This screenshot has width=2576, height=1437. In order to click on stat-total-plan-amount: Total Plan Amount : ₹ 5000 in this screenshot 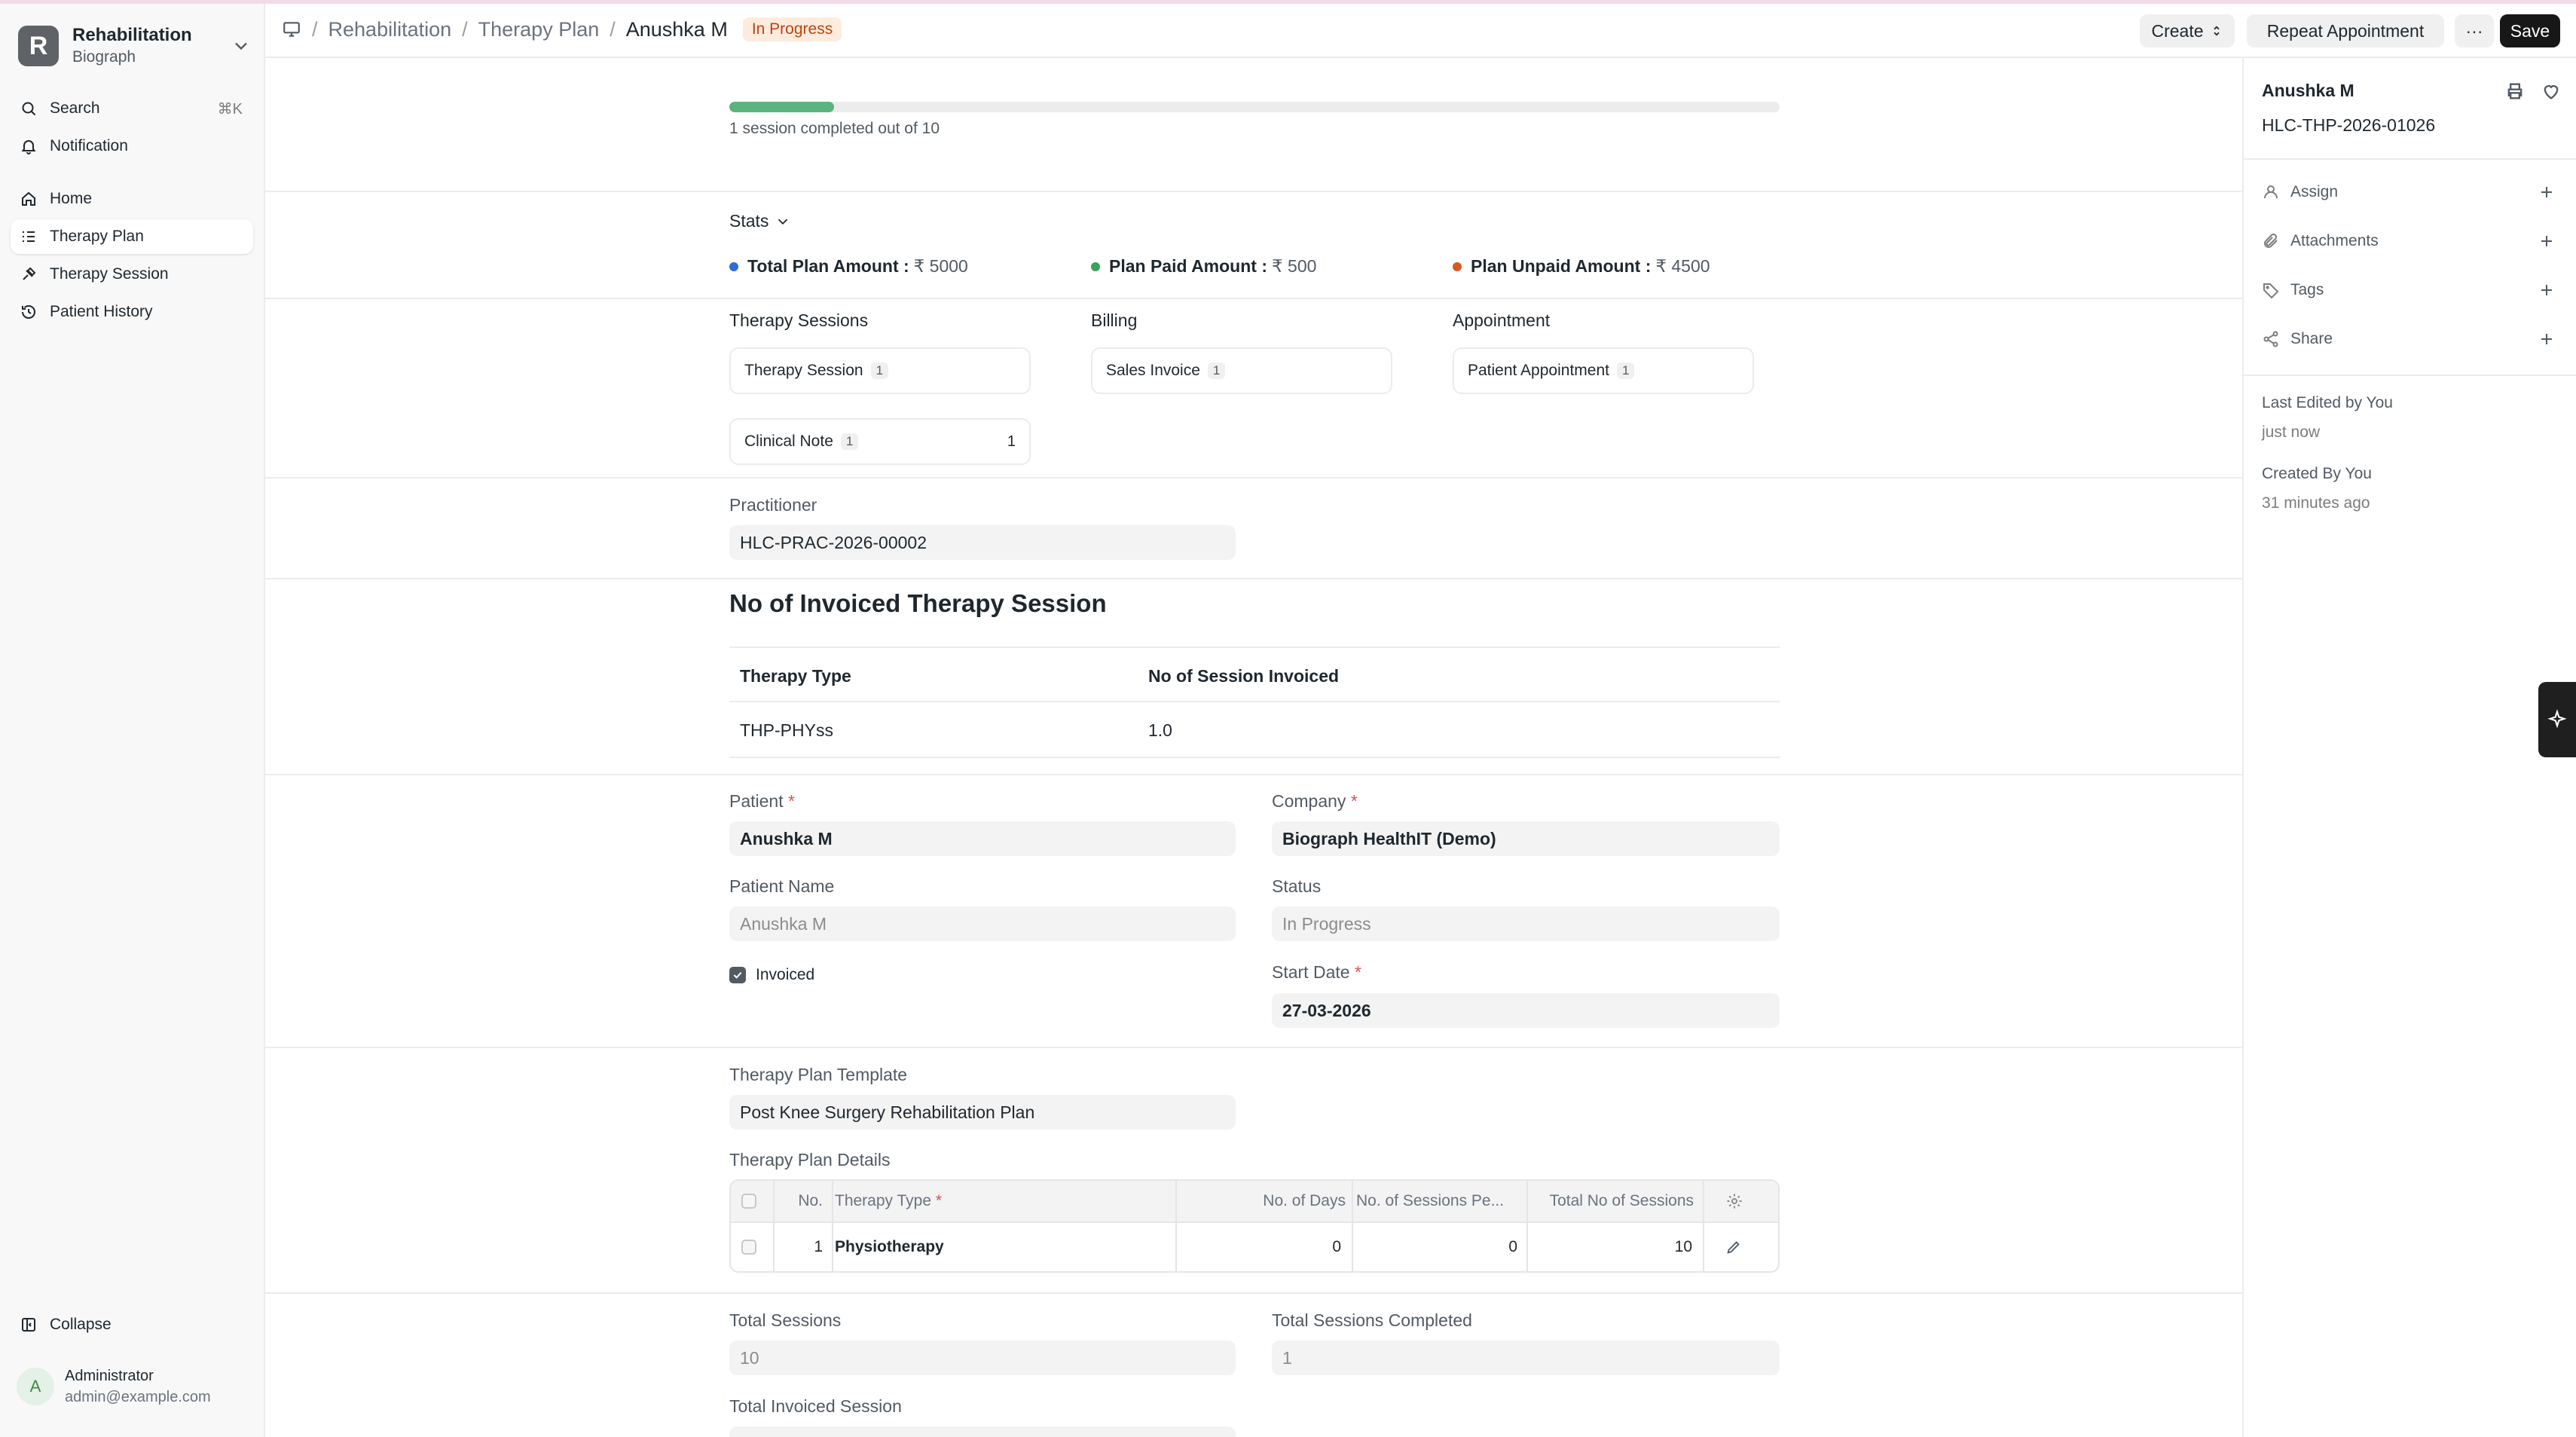, I will do `click(848, 266)`.